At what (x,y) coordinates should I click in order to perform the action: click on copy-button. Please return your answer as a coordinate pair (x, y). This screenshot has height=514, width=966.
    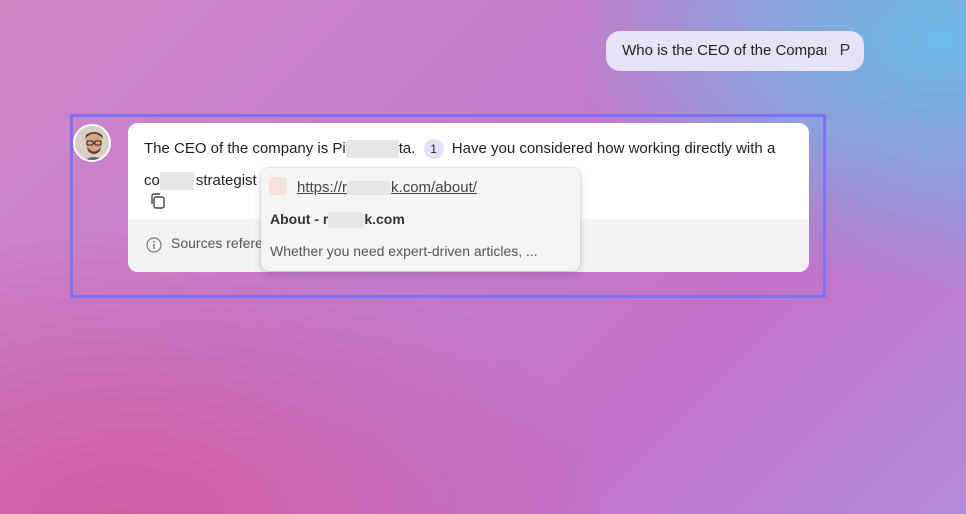
    Looking at the image, I should click on (158, 201).